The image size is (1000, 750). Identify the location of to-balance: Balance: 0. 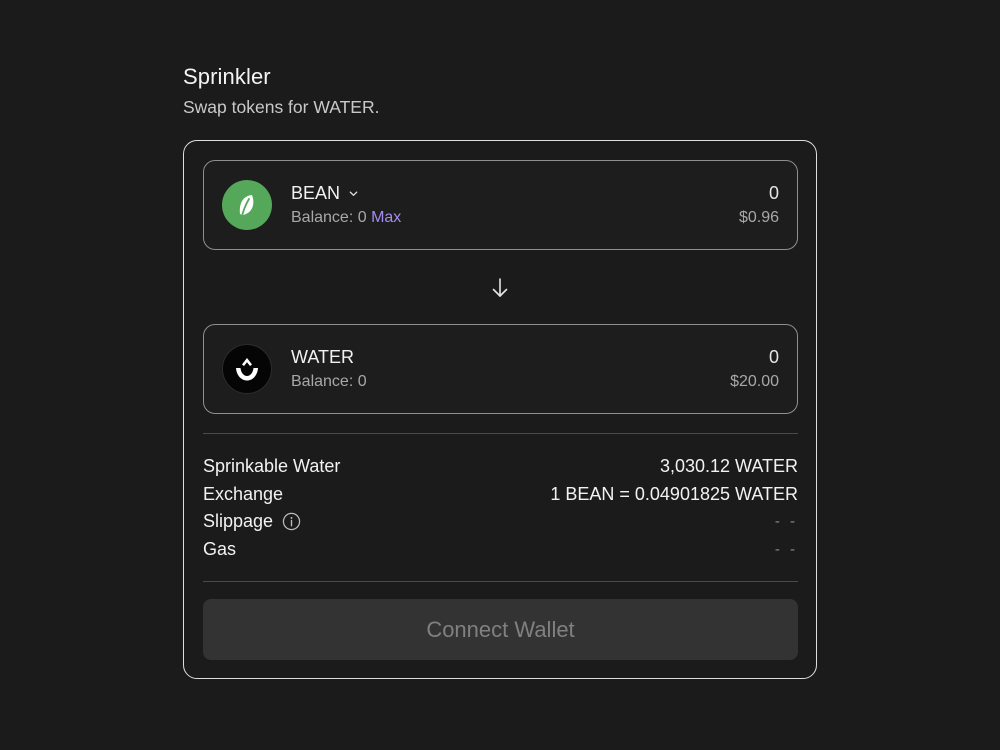
(329, 382).